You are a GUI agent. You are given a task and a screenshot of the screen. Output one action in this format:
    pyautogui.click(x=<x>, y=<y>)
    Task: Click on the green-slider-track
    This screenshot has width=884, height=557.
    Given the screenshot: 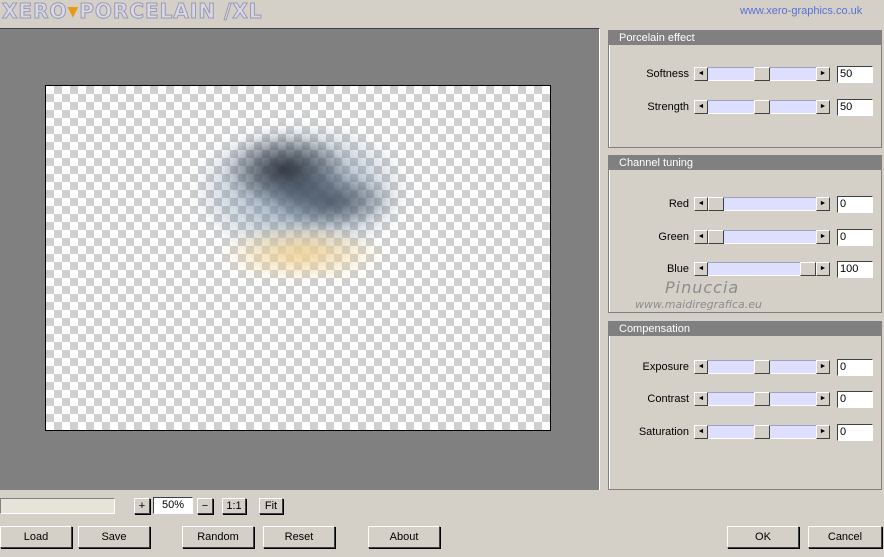 What is the action you would take?
    pyautogui.click(x=762, y=237)
    